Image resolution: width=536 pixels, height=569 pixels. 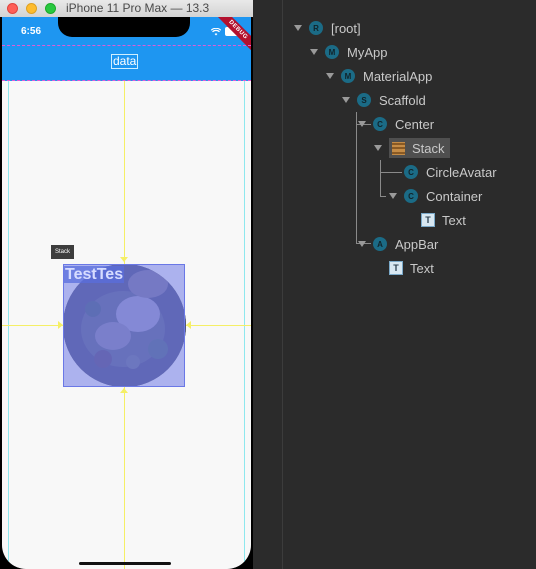 What do you see at coordinates (12, 8) in the screenshot?
I see `close-window-button` at bounding box center [12, 8].